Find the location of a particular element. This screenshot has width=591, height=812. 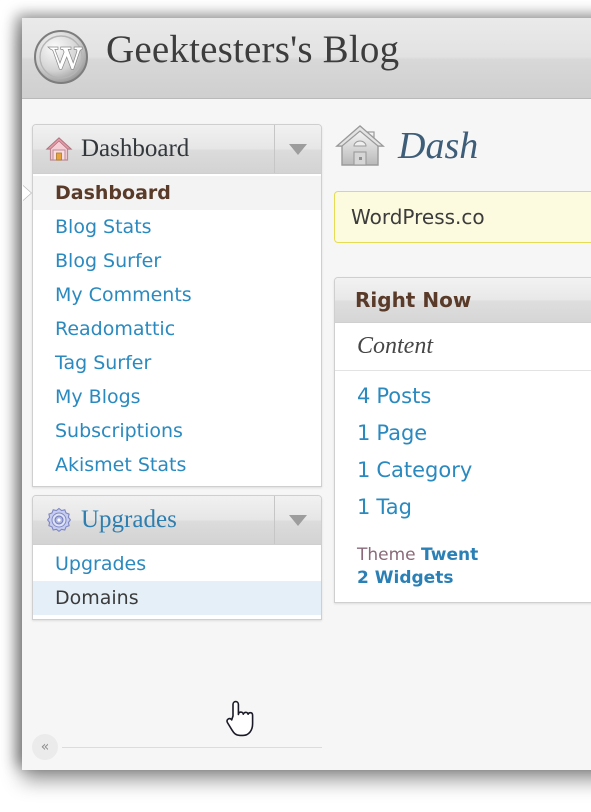

sidebar-item-tag-surfer: Tag Surfer is located at coordinates (177, 363).